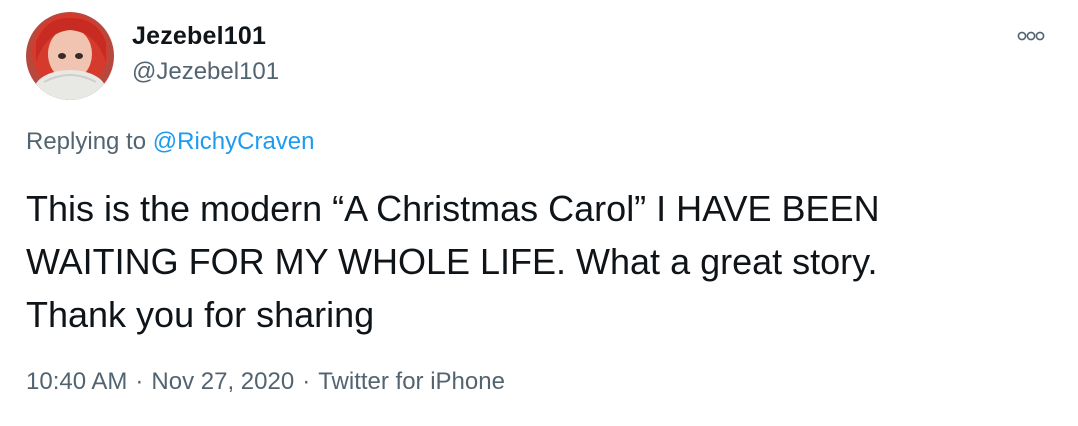  I want to click on avatar-image, so click(70, 56).